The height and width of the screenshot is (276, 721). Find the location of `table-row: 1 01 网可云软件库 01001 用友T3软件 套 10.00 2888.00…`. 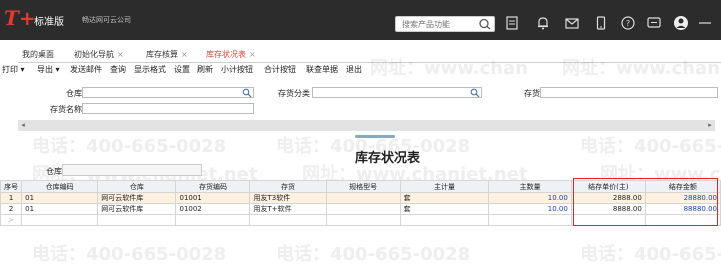

table-row: 1 01 网可云软件库 01001 用友T3软件 套 10.00 2888.00… is located at coordinates (360, 198).